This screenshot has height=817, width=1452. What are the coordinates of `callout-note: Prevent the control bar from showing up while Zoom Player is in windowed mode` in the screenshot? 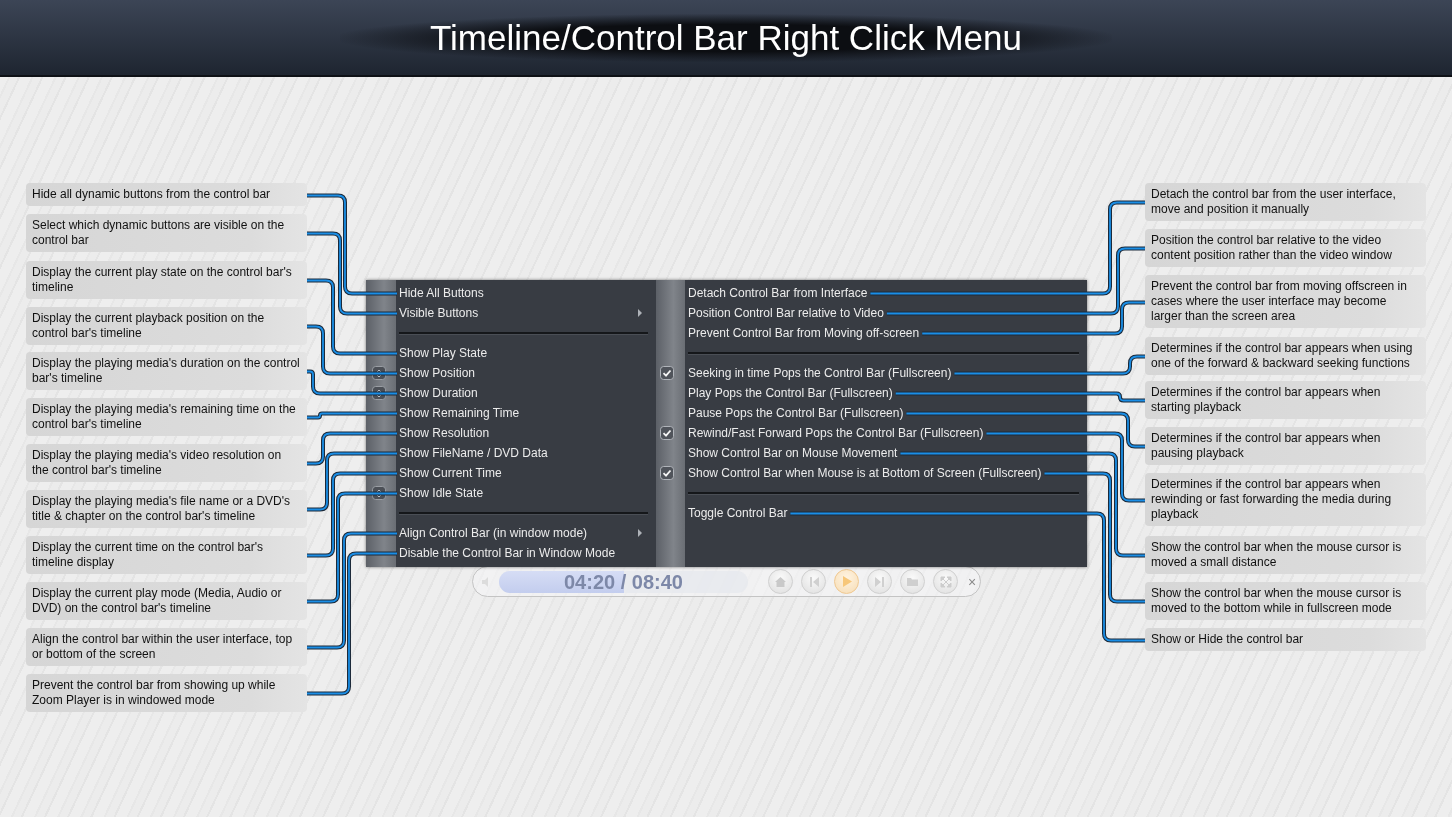 It's located at (166, 693).